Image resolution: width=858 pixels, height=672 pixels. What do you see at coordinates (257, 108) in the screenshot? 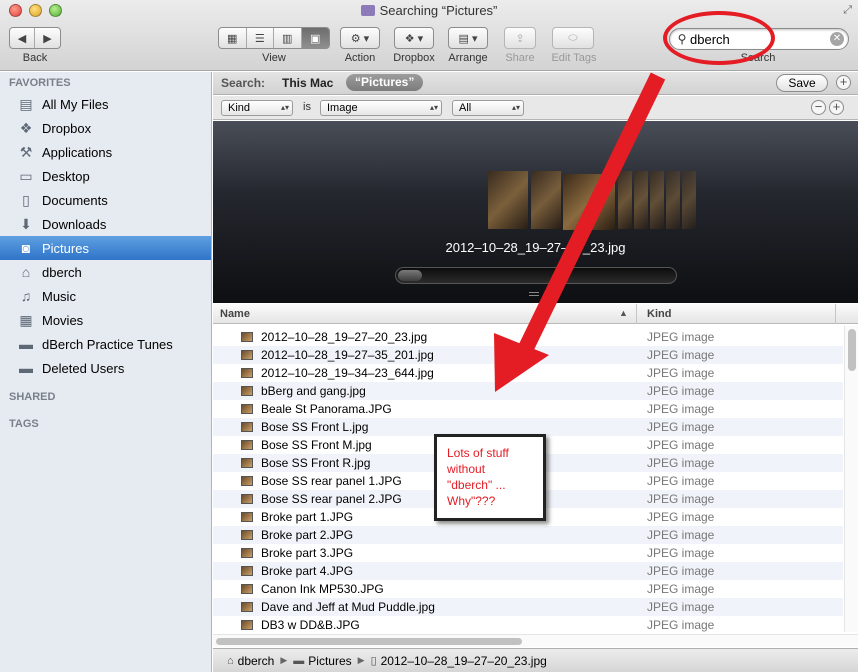
I see `attribute-popup: Kind ▴▾` at bounding box center [257, 108].